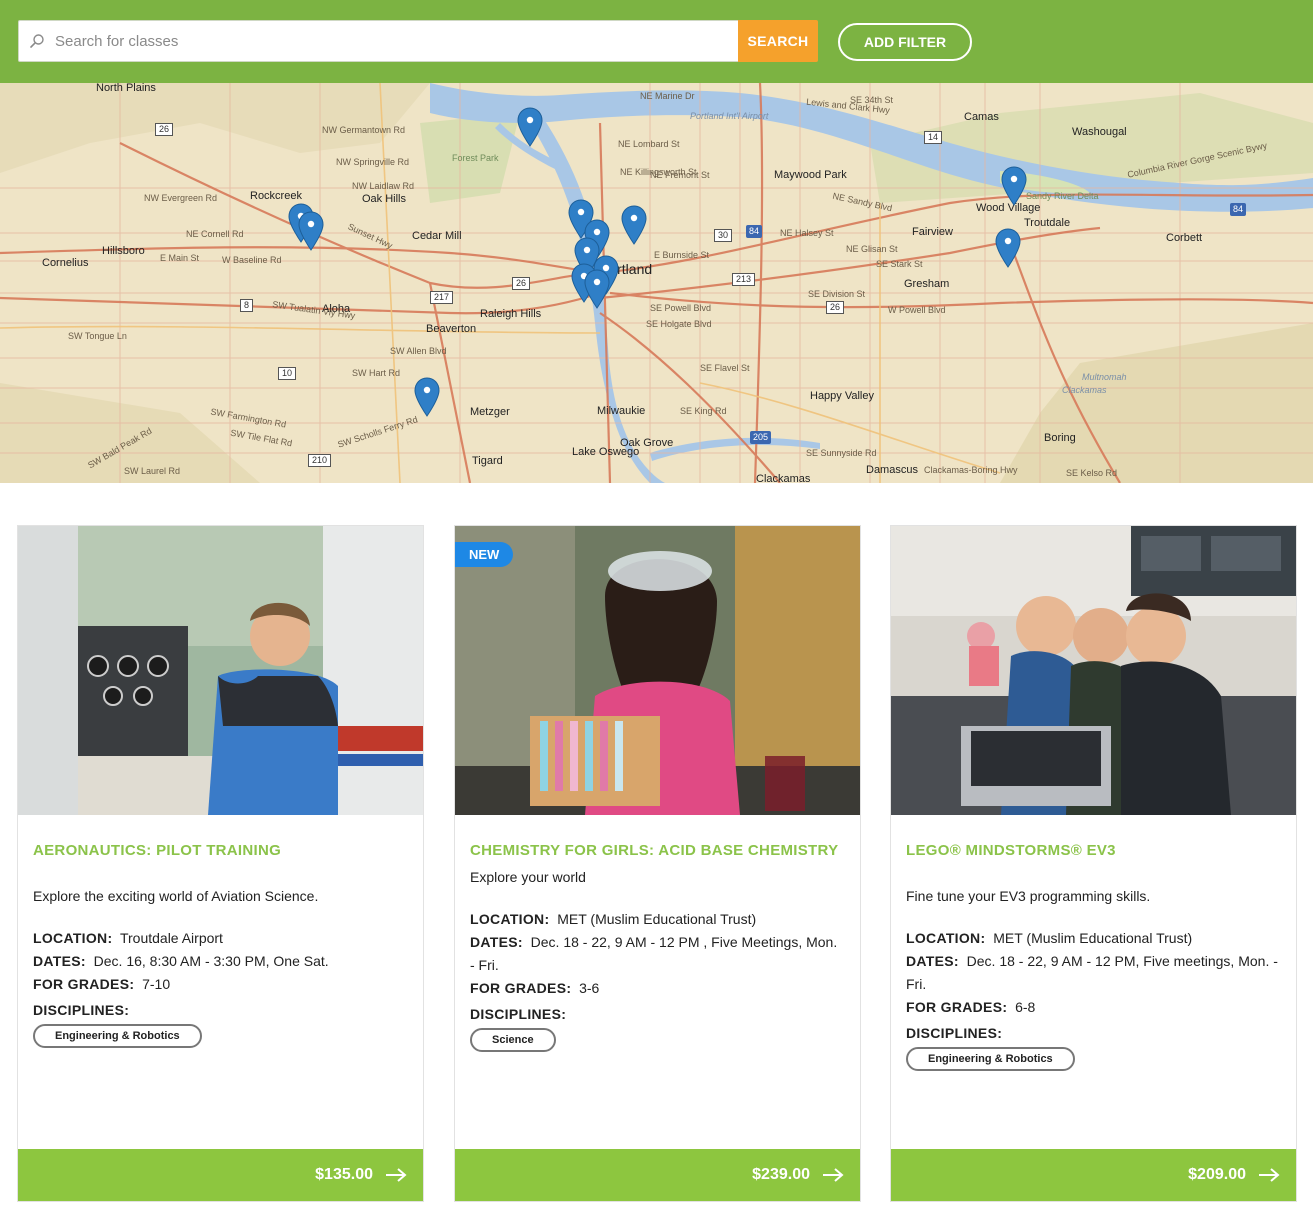 The image size is (1313, 1217). I want to click on dates-value: Dec. 16, 8:30 AM - 3:30 PM, One Sat., so click(211, 961).